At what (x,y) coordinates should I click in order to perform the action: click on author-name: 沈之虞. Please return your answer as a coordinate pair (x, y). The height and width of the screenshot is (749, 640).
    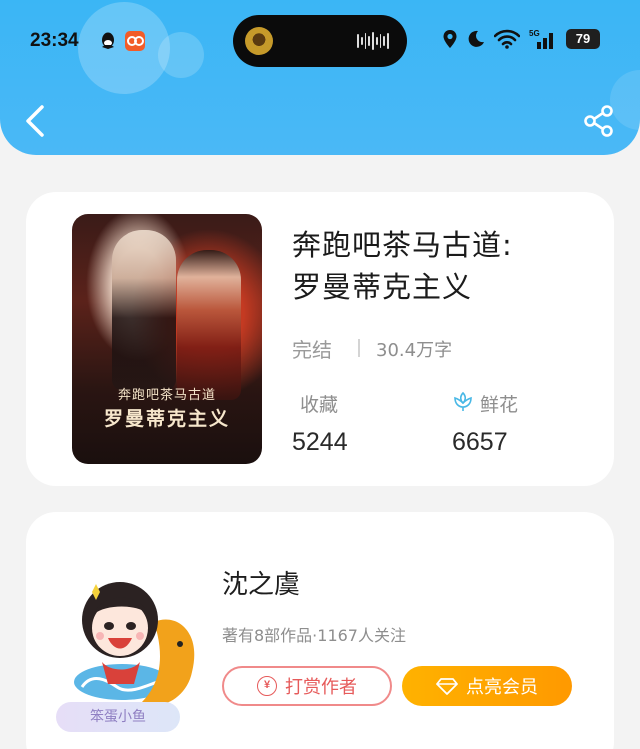
    Looking at the image, I should click on (261, 585).